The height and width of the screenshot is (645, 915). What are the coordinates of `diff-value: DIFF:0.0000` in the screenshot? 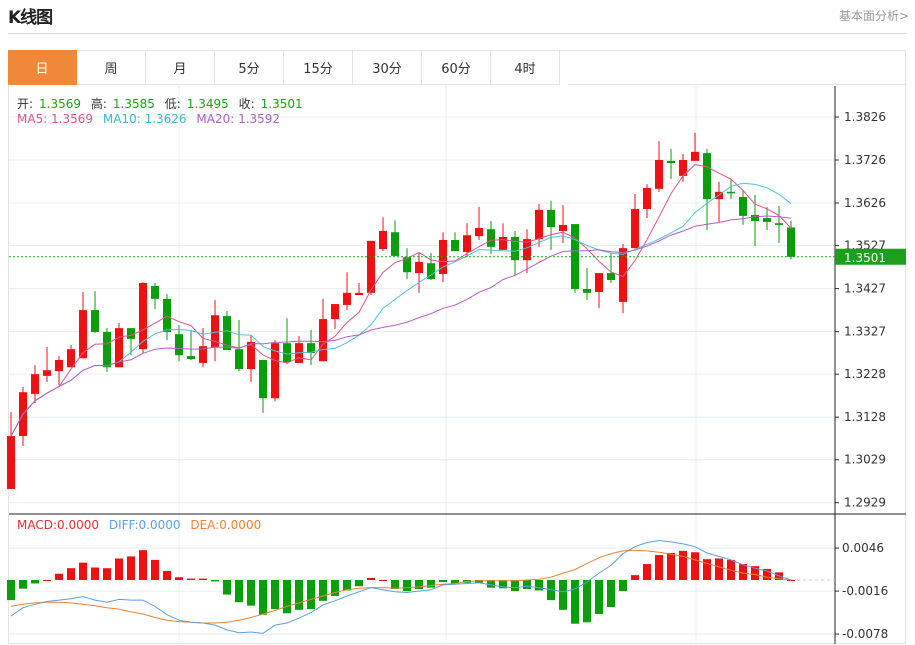 It's located at (144, 525).